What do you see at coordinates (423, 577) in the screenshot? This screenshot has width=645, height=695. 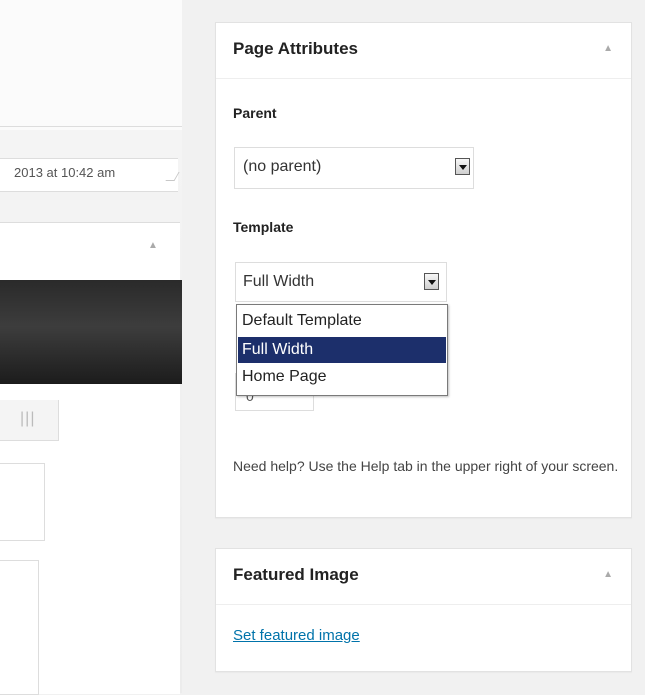 I see `panel-header: Featured Image ▲` at bounding box center [423, 577].